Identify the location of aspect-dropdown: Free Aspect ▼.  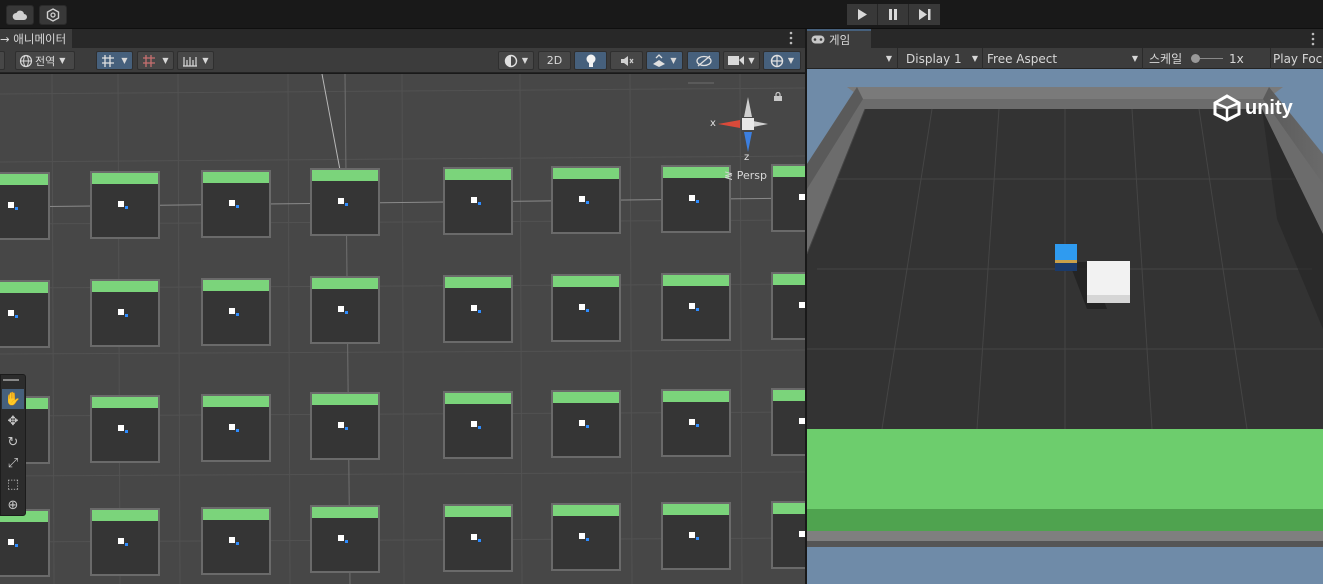
(1062, 58).